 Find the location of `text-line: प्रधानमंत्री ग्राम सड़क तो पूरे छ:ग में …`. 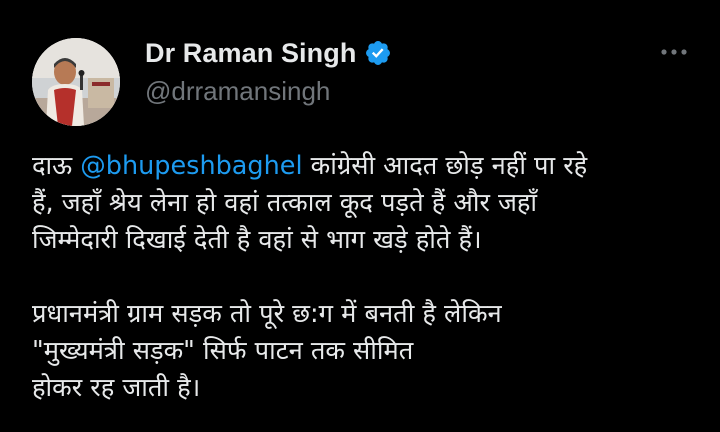

text-line: प्रधानमंत्री ग्राम सड़क तो पूरे छ:ग में … is located at coordinates (267, 314).